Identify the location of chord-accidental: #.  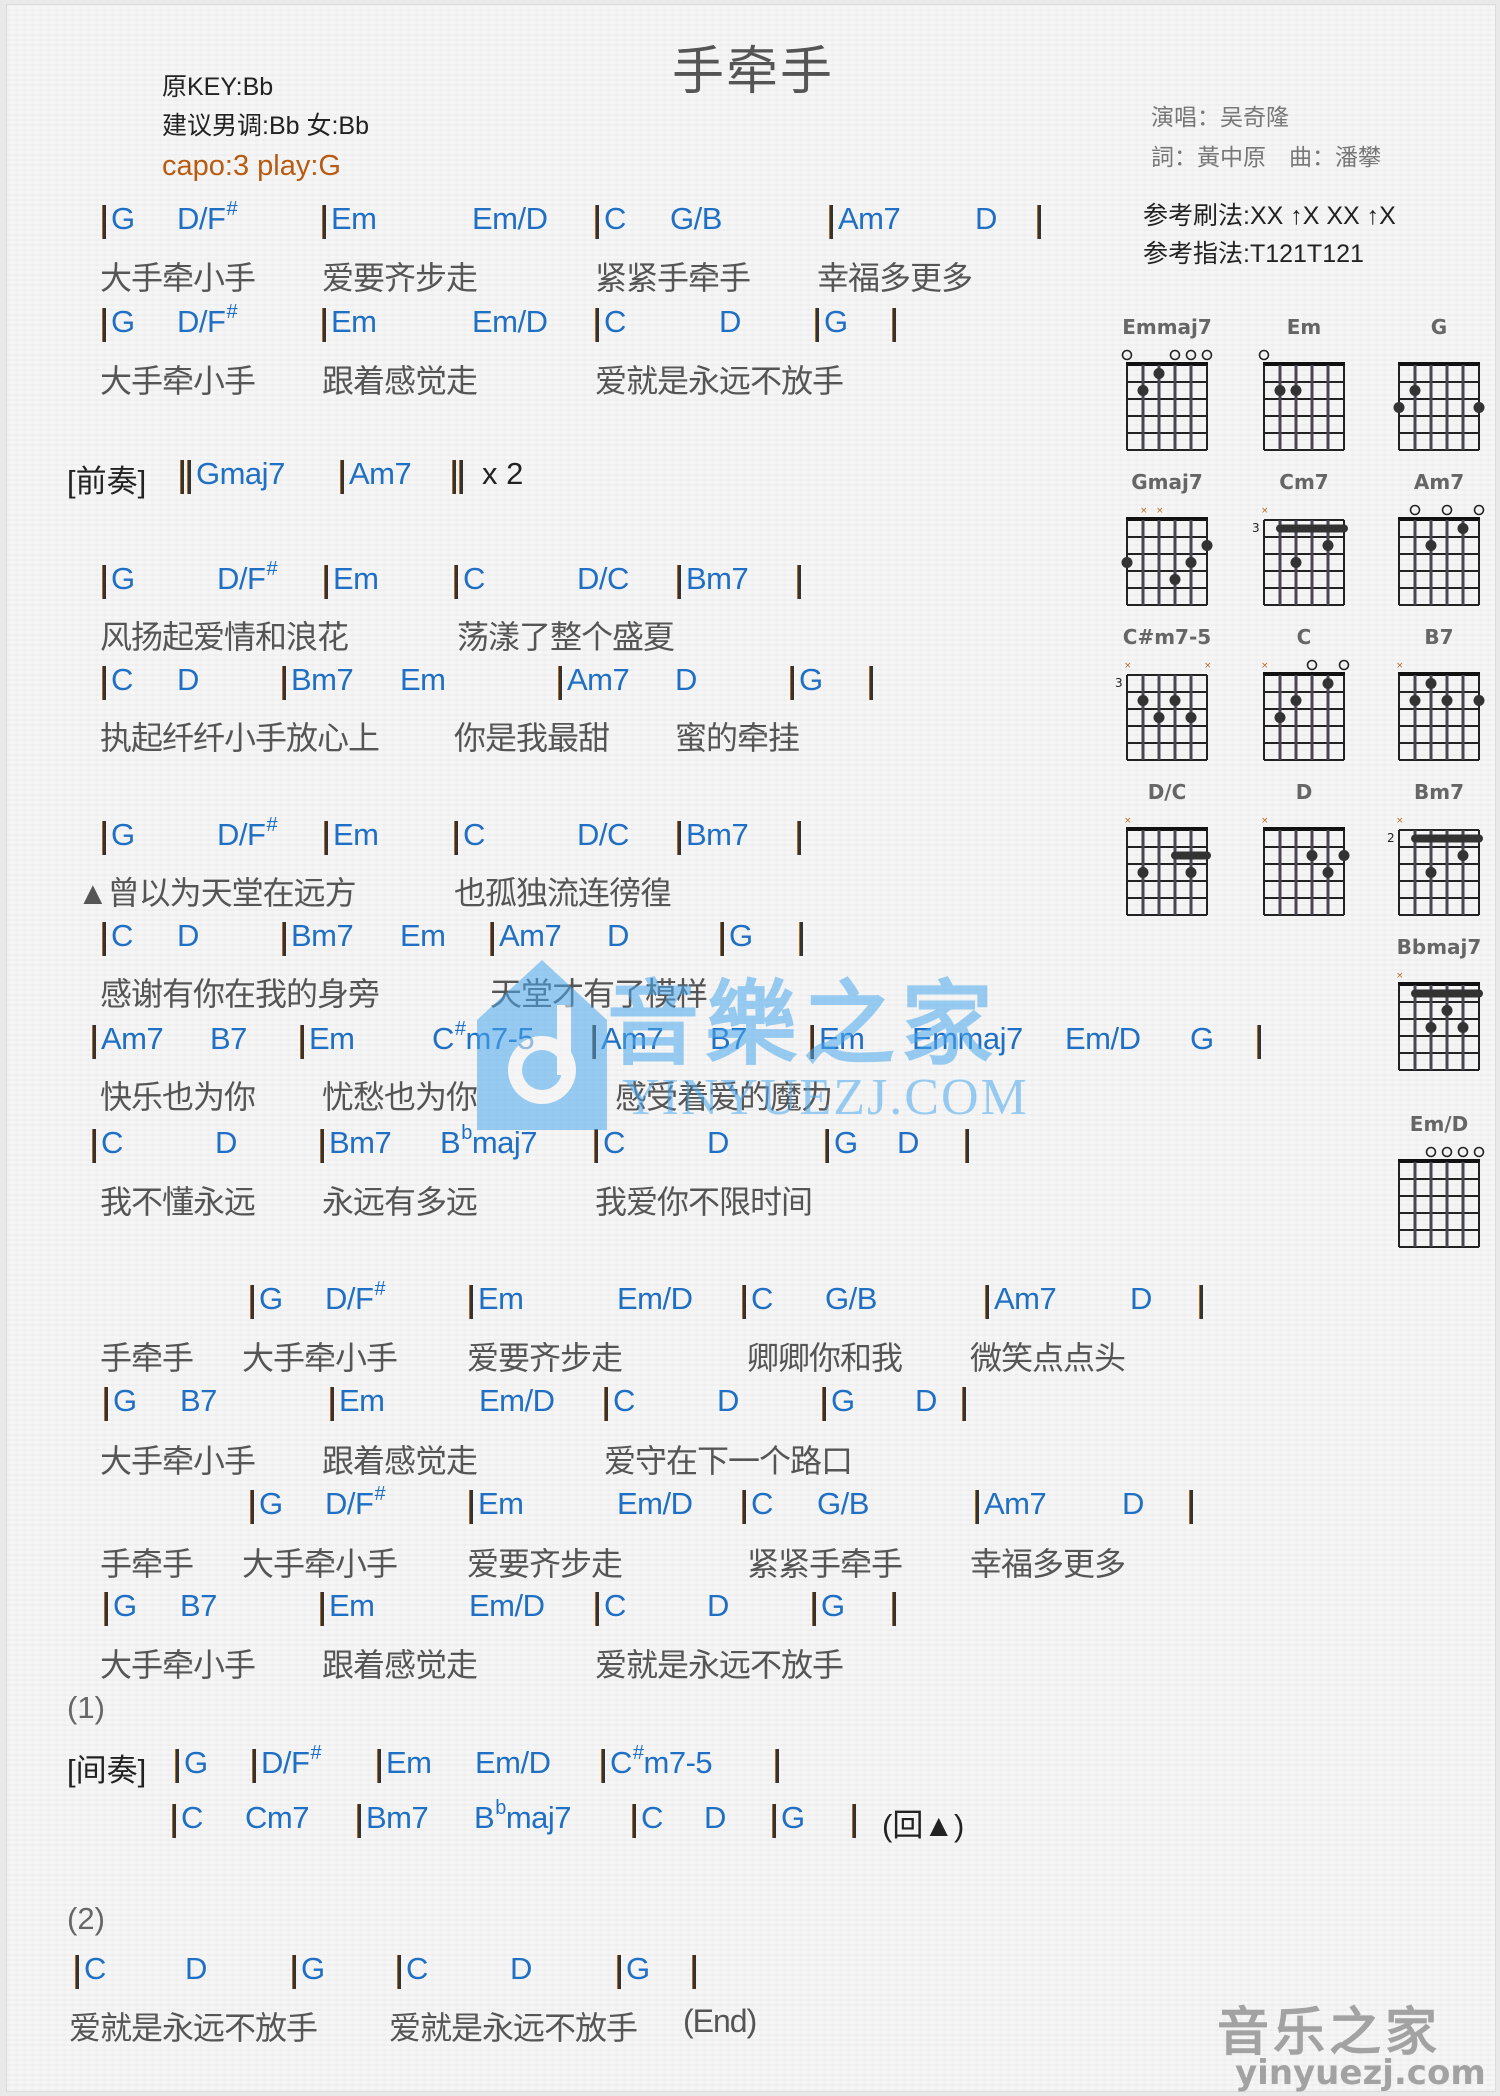
(316, 1753).